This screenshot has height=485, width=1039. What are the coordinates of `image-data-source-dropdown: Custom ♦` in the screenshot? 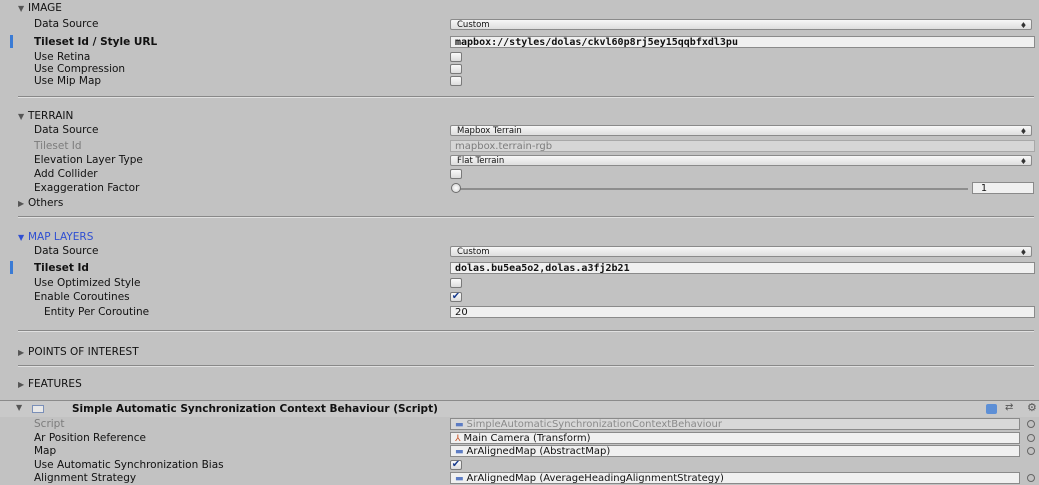 It's located at (741, 24).